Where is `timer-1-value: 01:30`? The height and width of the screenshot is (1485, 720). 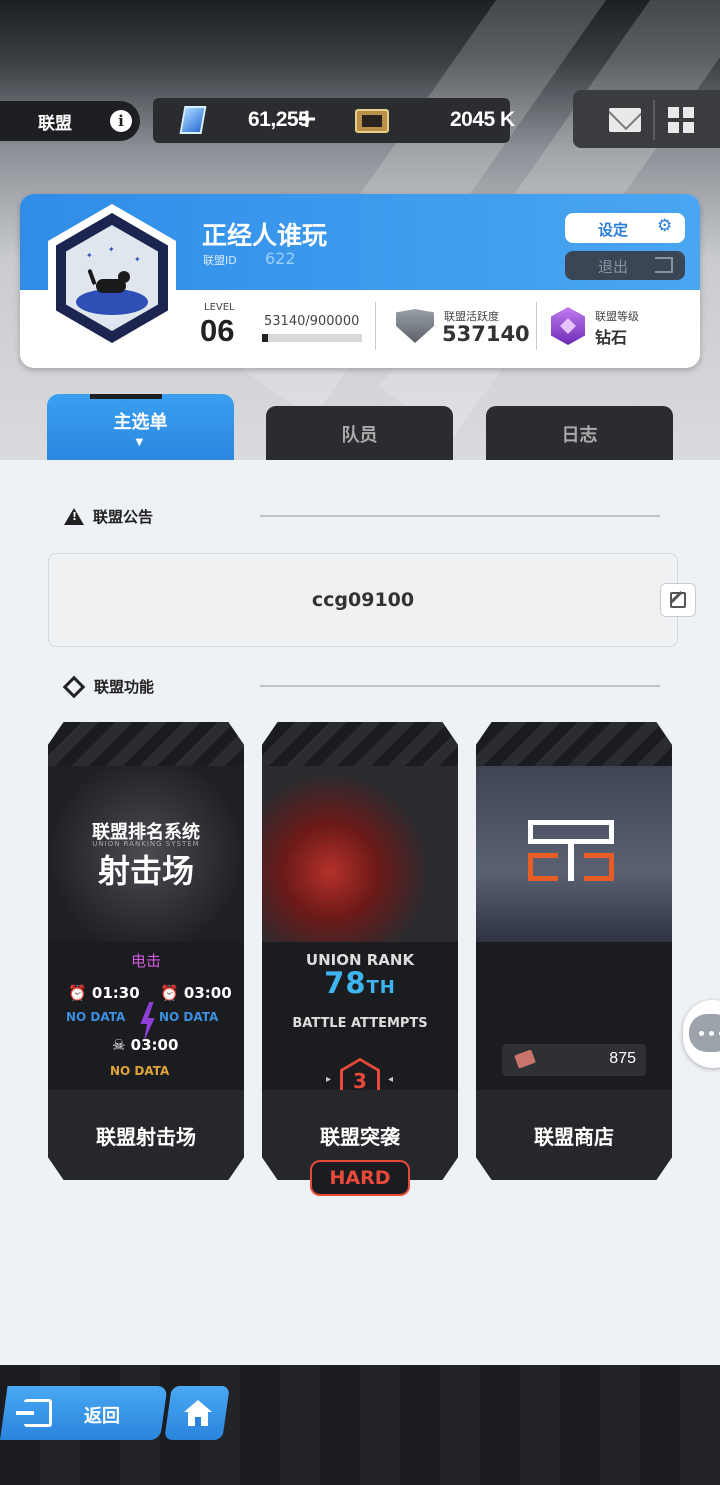
timer-1-value: 01:30 is located at coordinates (115, 993).